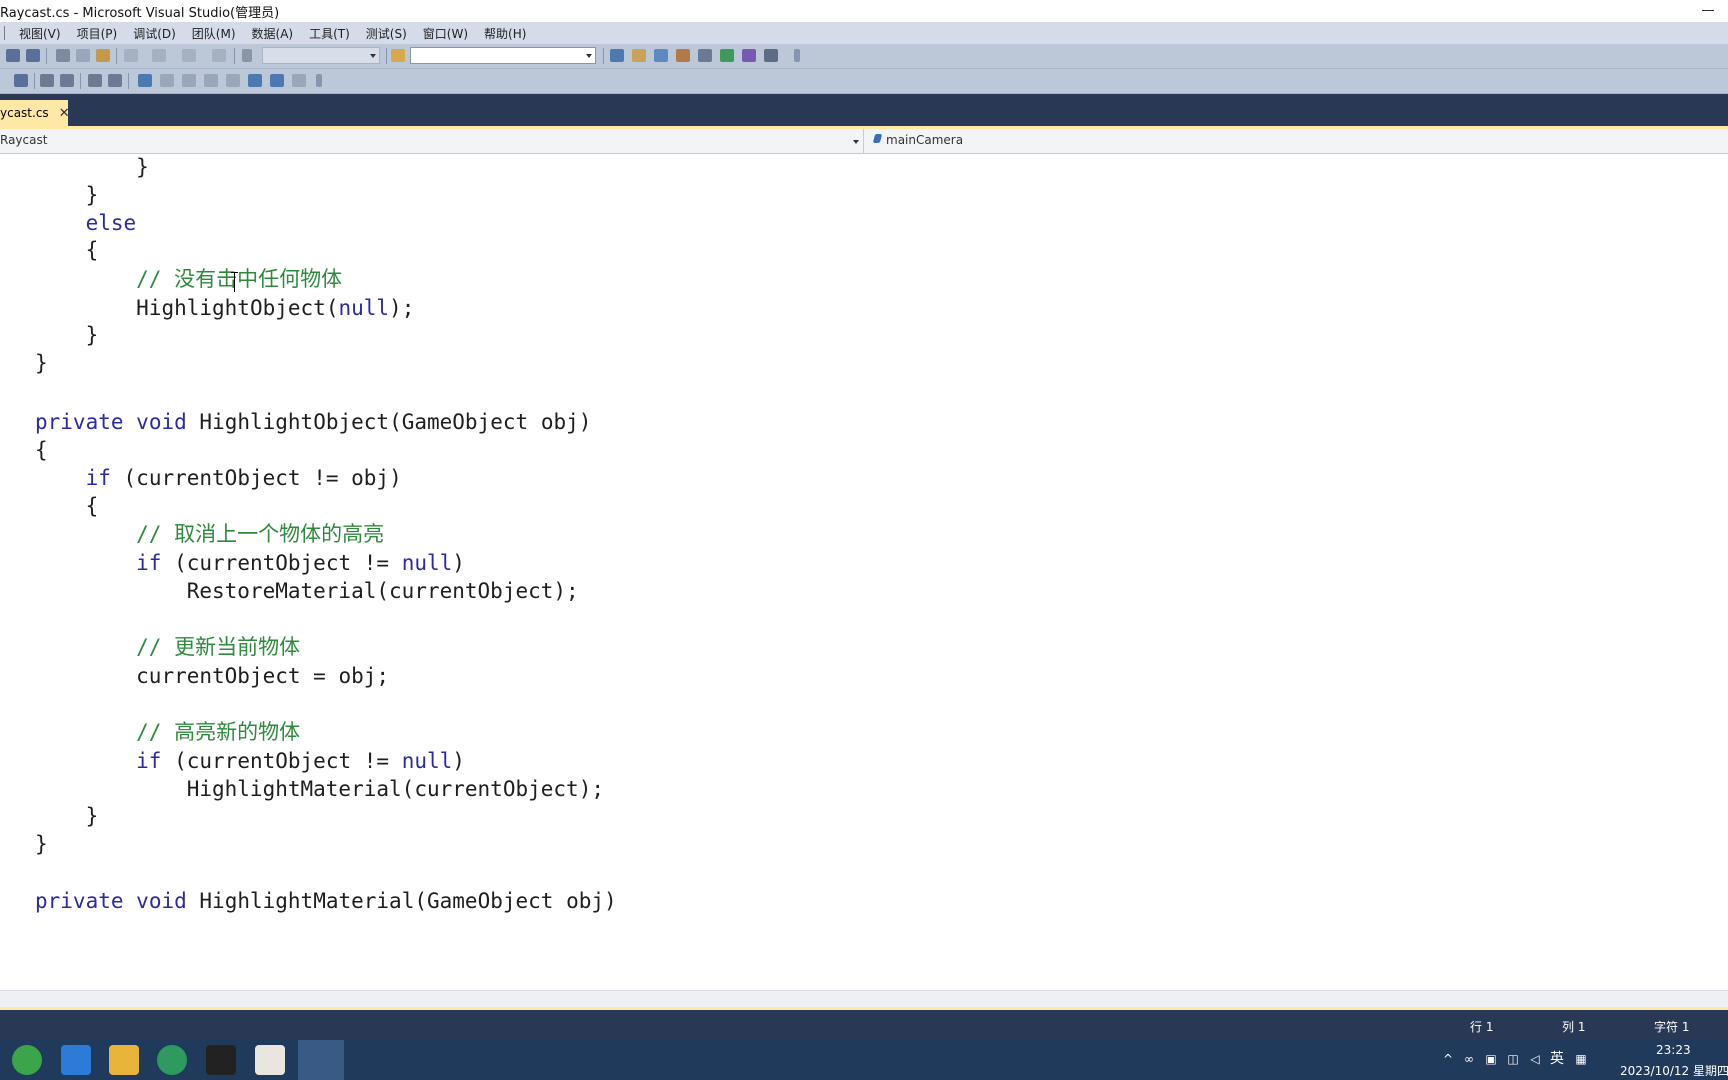 This screenshot has width=1728, height=1080. Describe the element at coordinates (188, 279) in the screenshot. I see `code-line: // 没有击中任何物体` at that location.